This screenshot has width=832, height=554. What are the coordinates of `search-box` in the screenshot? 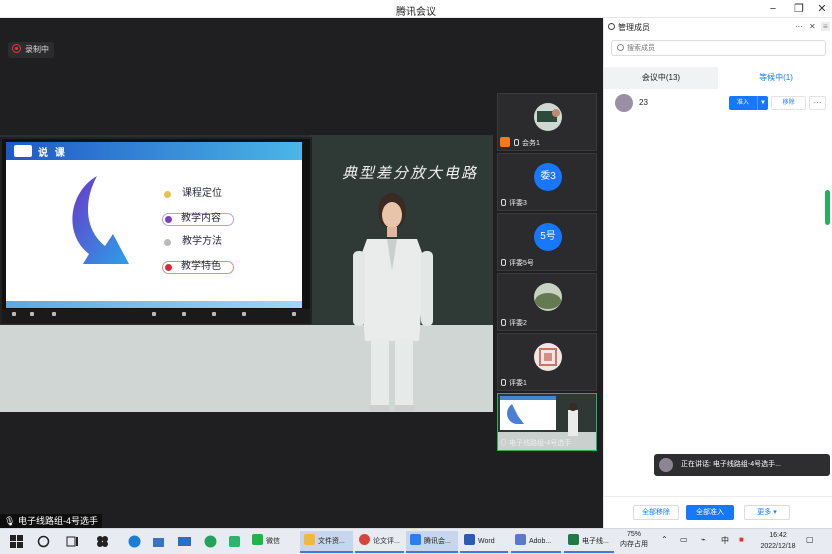 It's located at (718, 48).